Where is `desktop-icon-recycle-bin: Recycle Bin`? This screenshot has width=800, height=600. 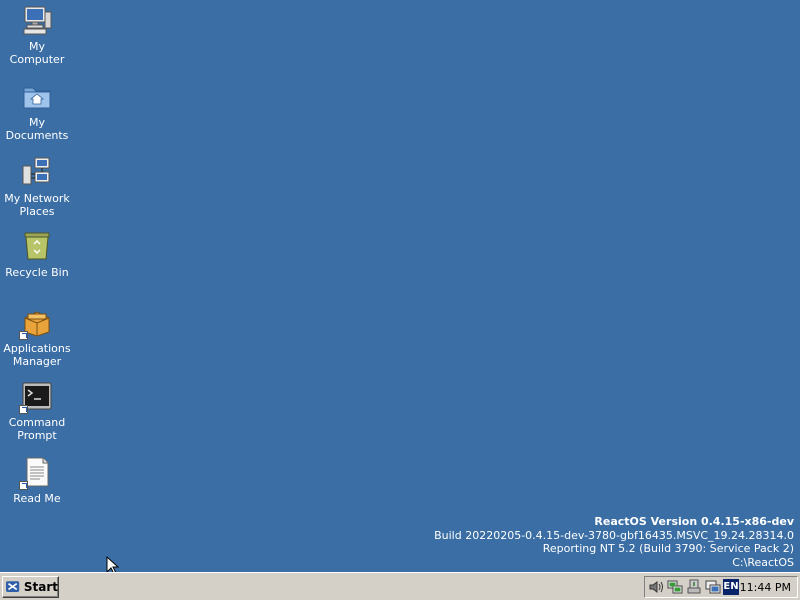 desktop-icon-recycle-bin: Recycle Bin is located at coordinates (37, 254).